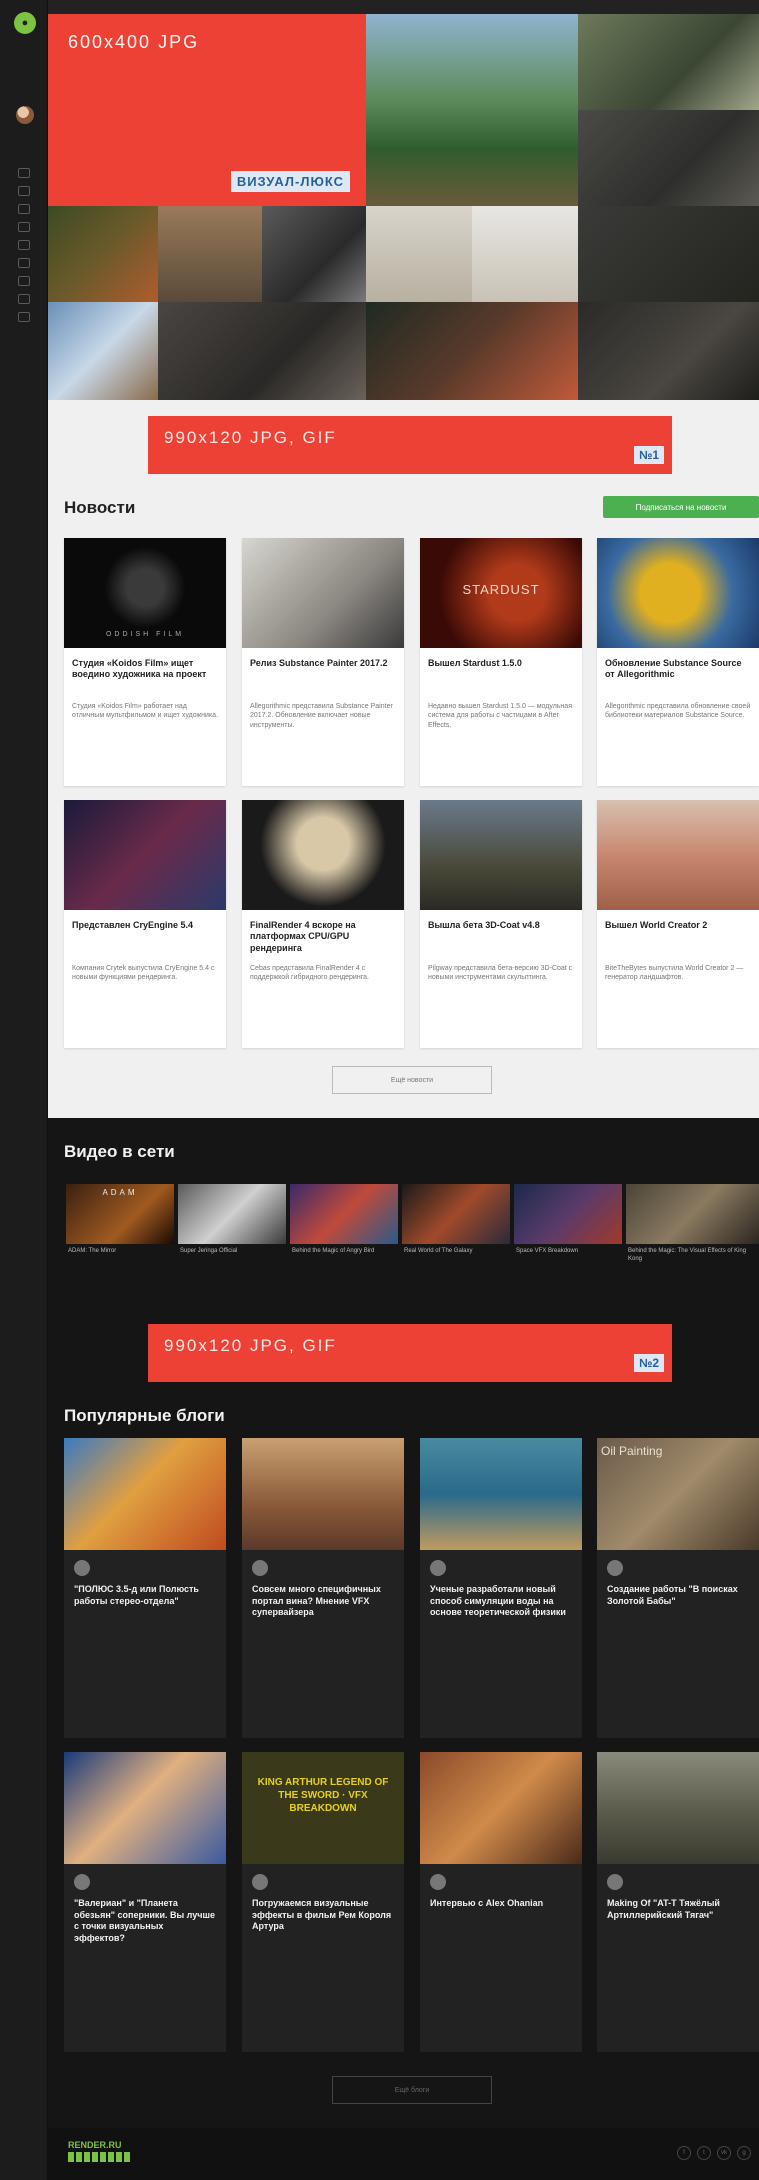  What do you see at coordinates (103, 351) in the screenshot?
I see `gallery-tile-window-room` at bounding box center [103, 351].